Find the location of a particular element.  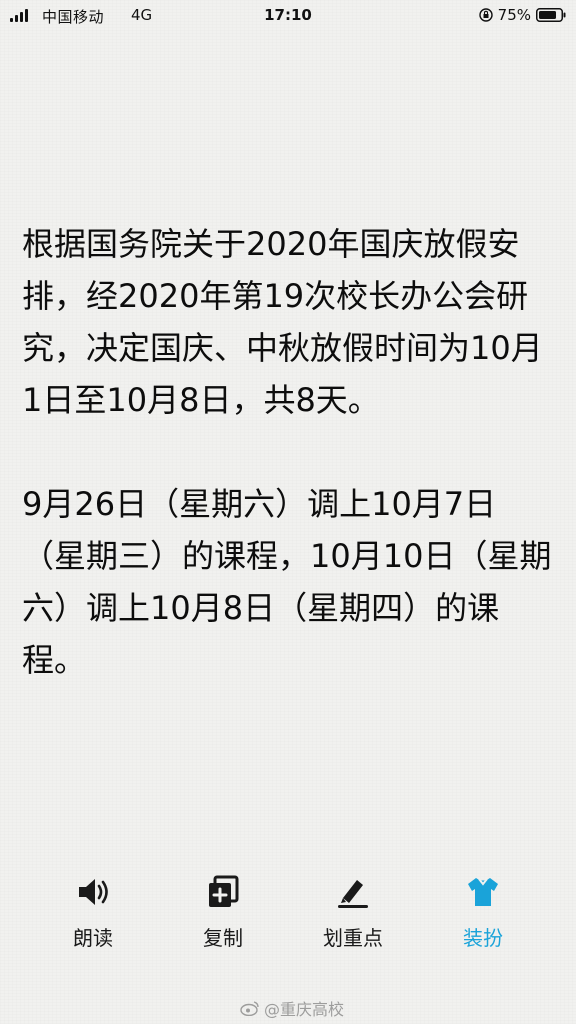

highlight-label: 划重点 is located at coordinates (353, 938).